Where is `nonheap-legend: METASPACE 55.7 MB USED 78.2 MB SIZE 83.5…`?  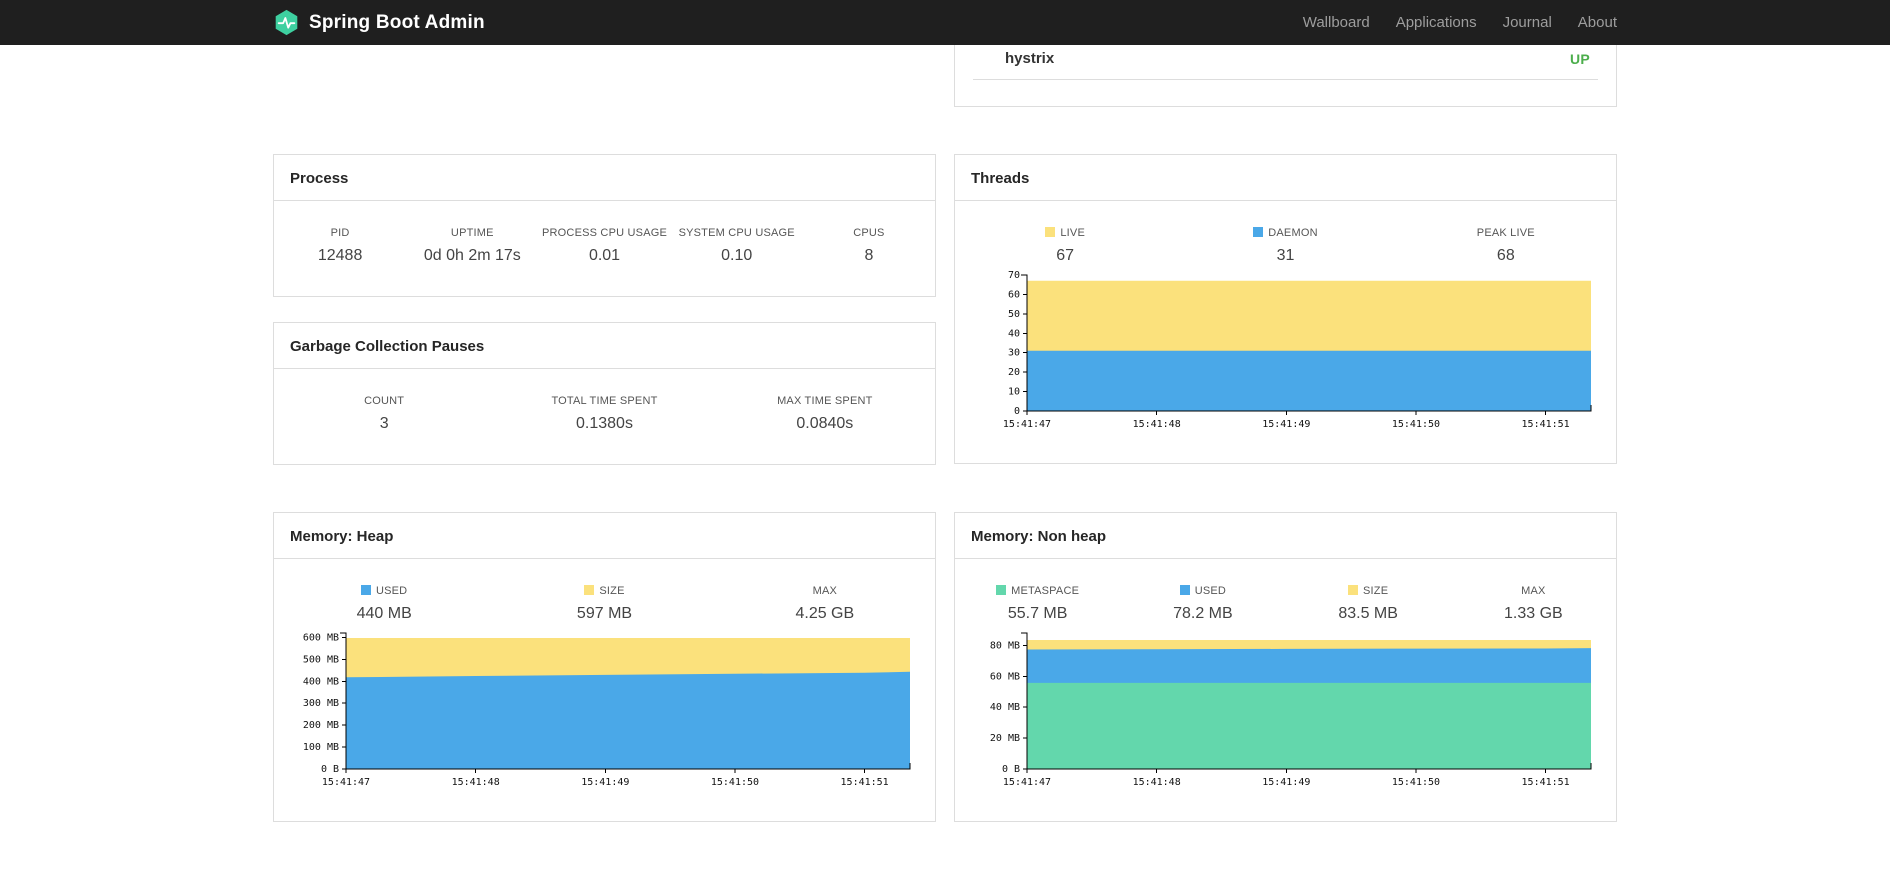
nonheap-legend: METASPACE 55.7 MB USED 78.2 MB SIZE 83.5… is located at coordinates (1285, 591).